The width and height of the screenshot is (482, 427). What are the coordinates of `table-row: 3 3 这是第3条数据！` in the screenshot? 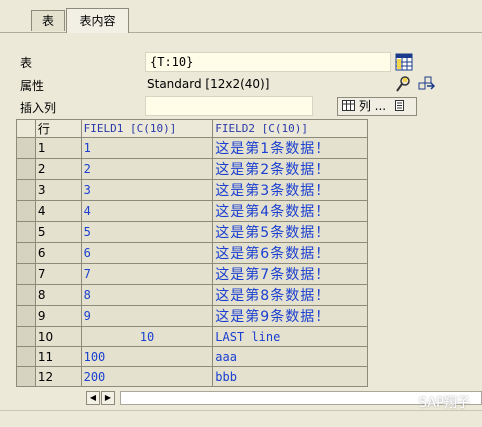 It's located at (192, 190).